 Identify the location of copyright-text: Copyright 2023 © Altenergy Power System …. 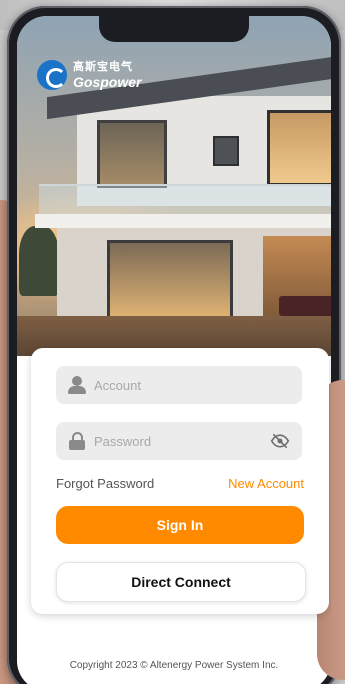
(174, 665).